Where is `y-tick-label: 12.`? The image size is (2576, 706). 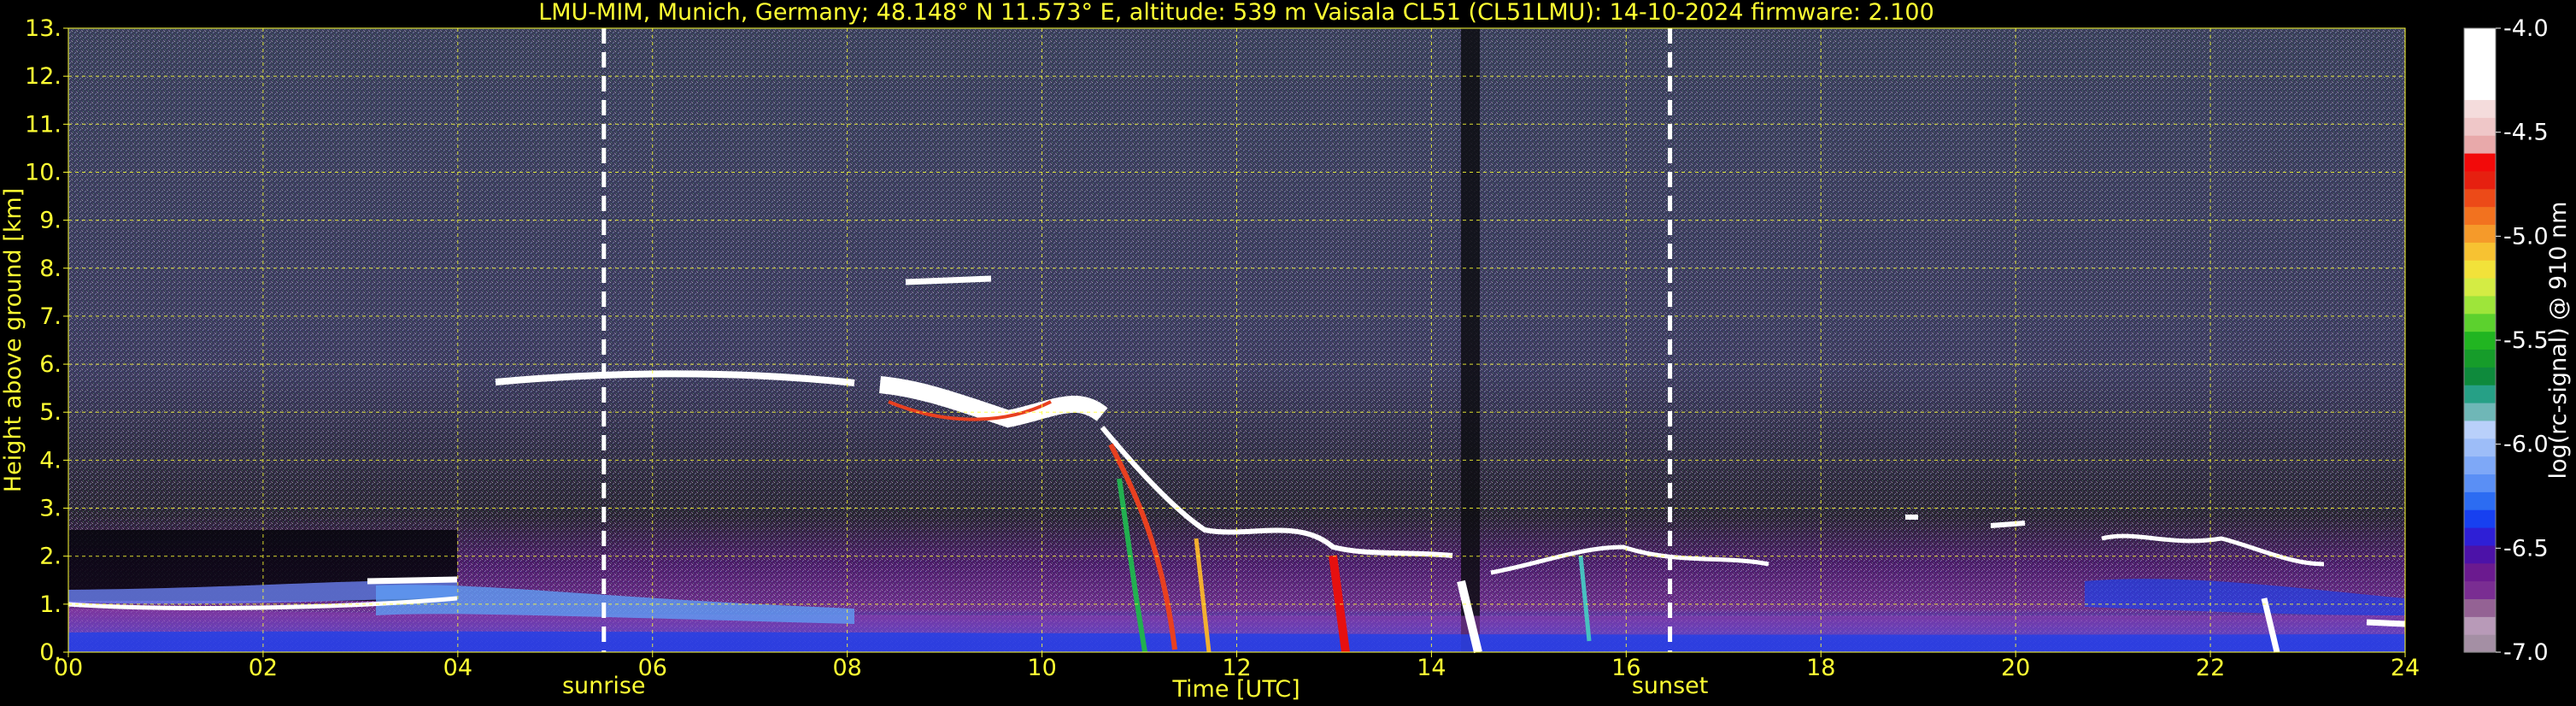 y-tick-label: 12. is located at coordinates (43, 76).